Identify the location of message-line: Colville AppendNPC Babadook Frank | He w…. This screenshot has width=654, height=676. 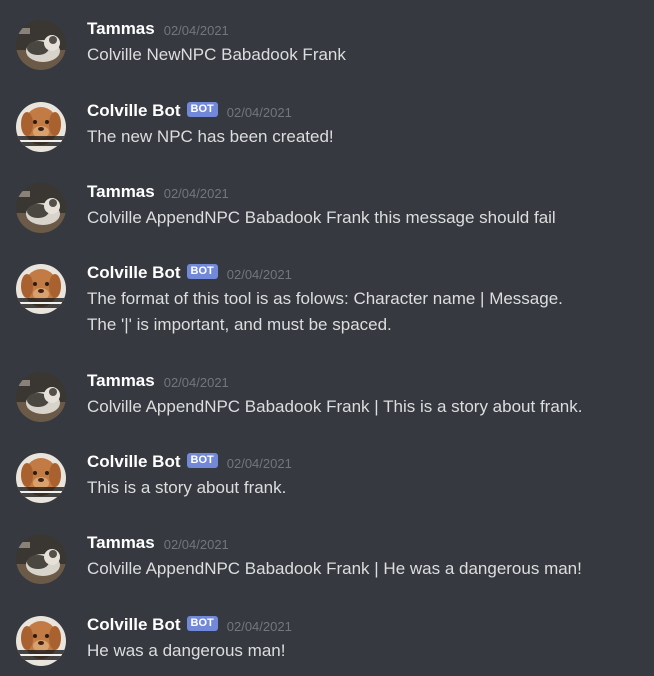
(334, 568).